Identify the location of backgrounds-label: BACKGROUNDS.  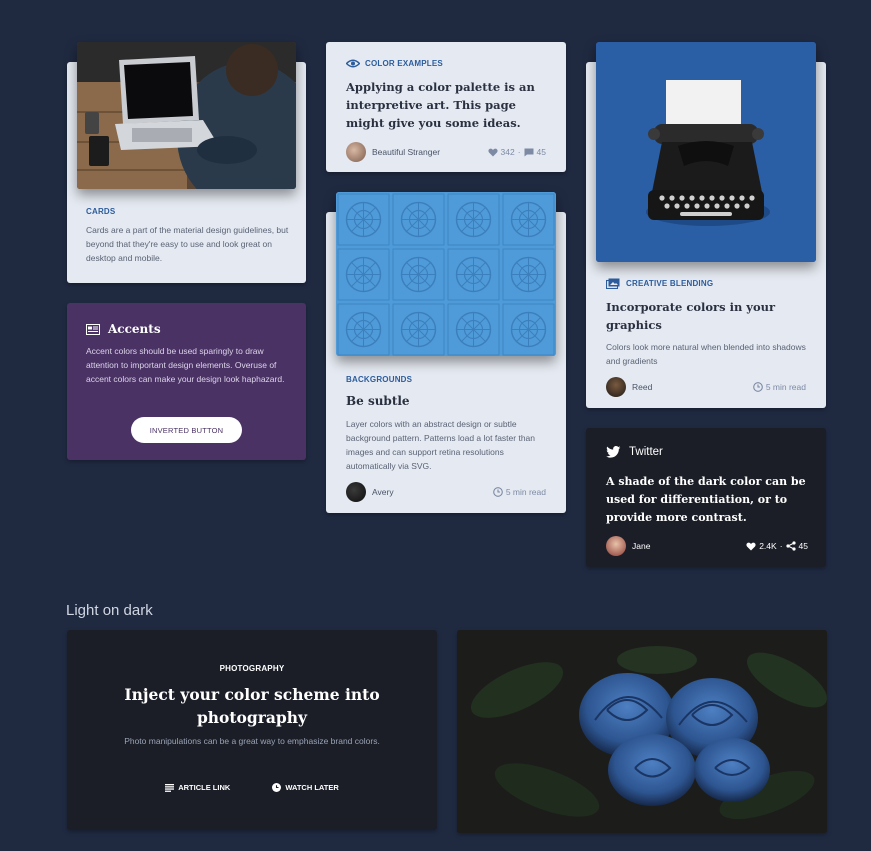
(379, 379).